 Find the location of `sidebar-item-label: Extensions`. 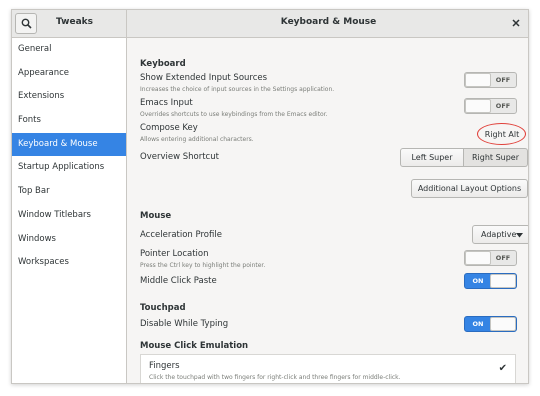

sidebar-item-label: Extensions is located at coordinates (41, 96).